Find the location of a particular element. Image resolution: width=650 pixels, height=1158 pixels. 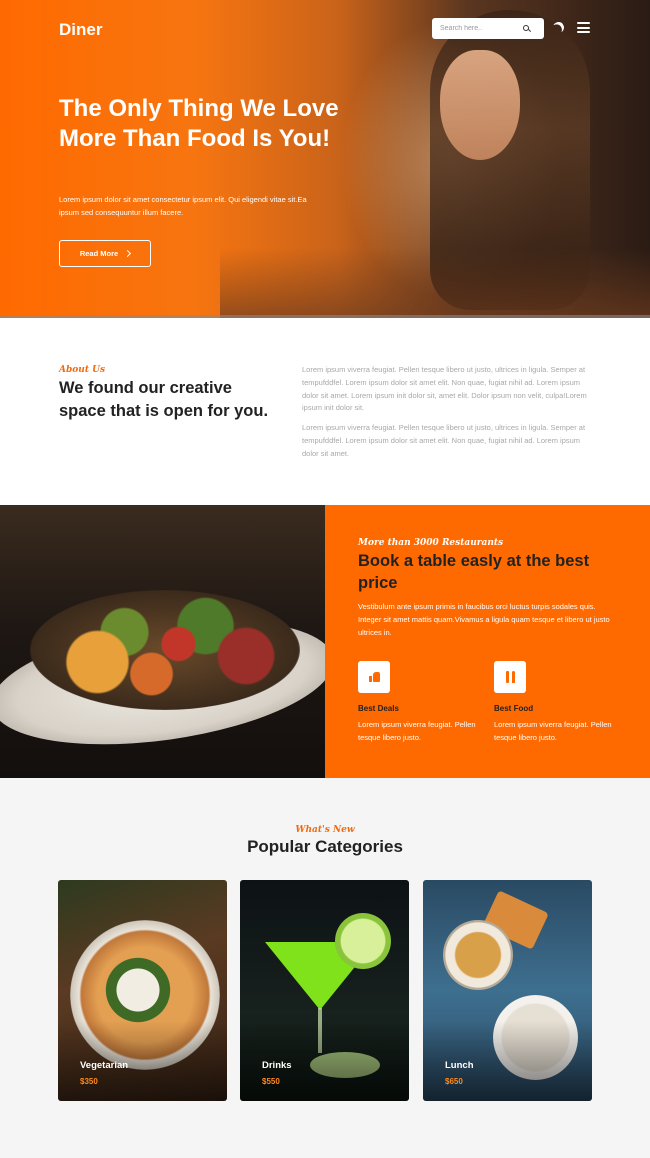

chevron-right-icon is located at coordinates (128, 253).